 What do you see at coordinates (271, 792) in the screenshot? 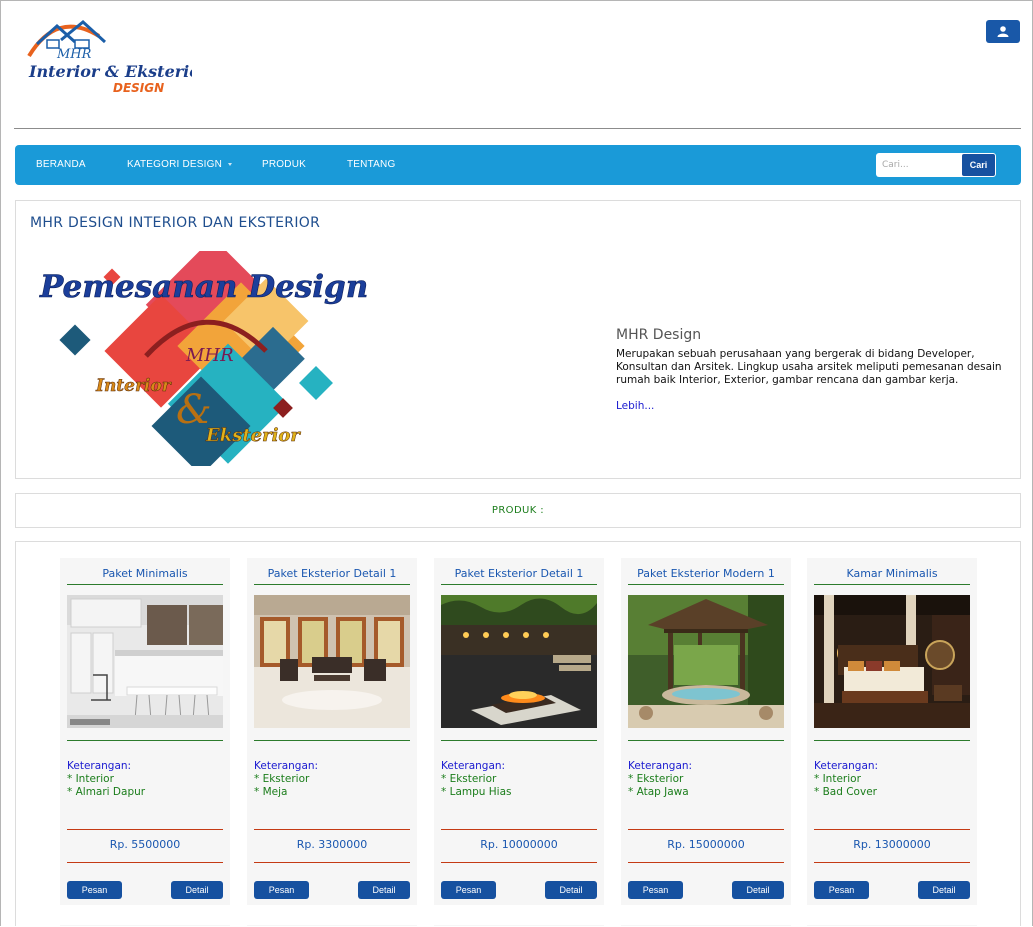
I see `keterangan-item: * Meja` at bounding box center [271, 792].